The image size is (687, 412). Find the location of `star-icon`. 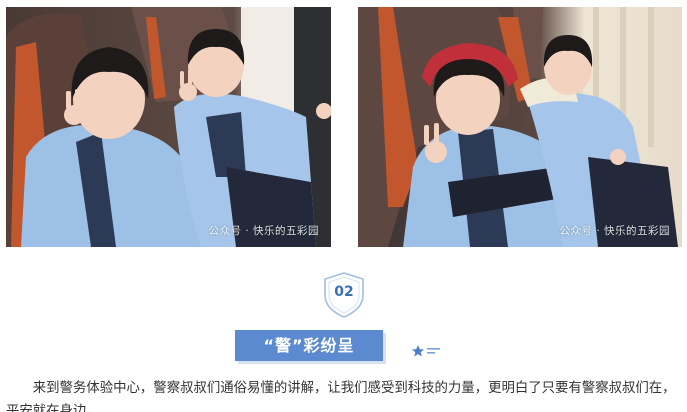

star-icon is located at coordinates (426, 351).